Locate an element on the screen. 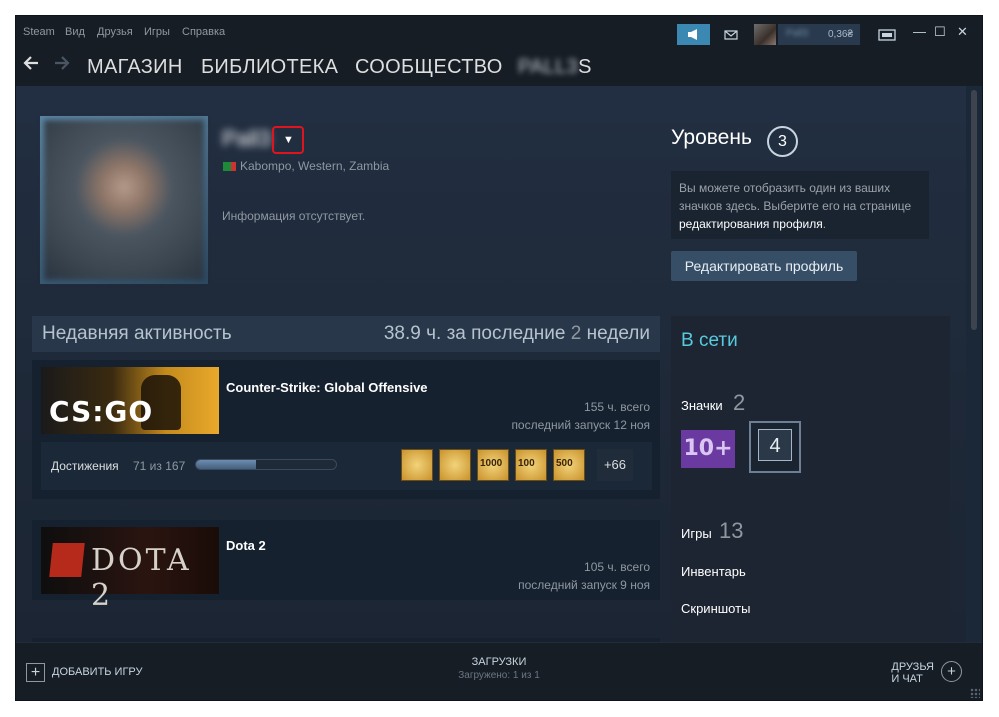 This screenshot has width=999, height=717. downloads-status: ЗАГРУЗКИ Загружено: 1 из 1 is located at coordinates (499, 668).